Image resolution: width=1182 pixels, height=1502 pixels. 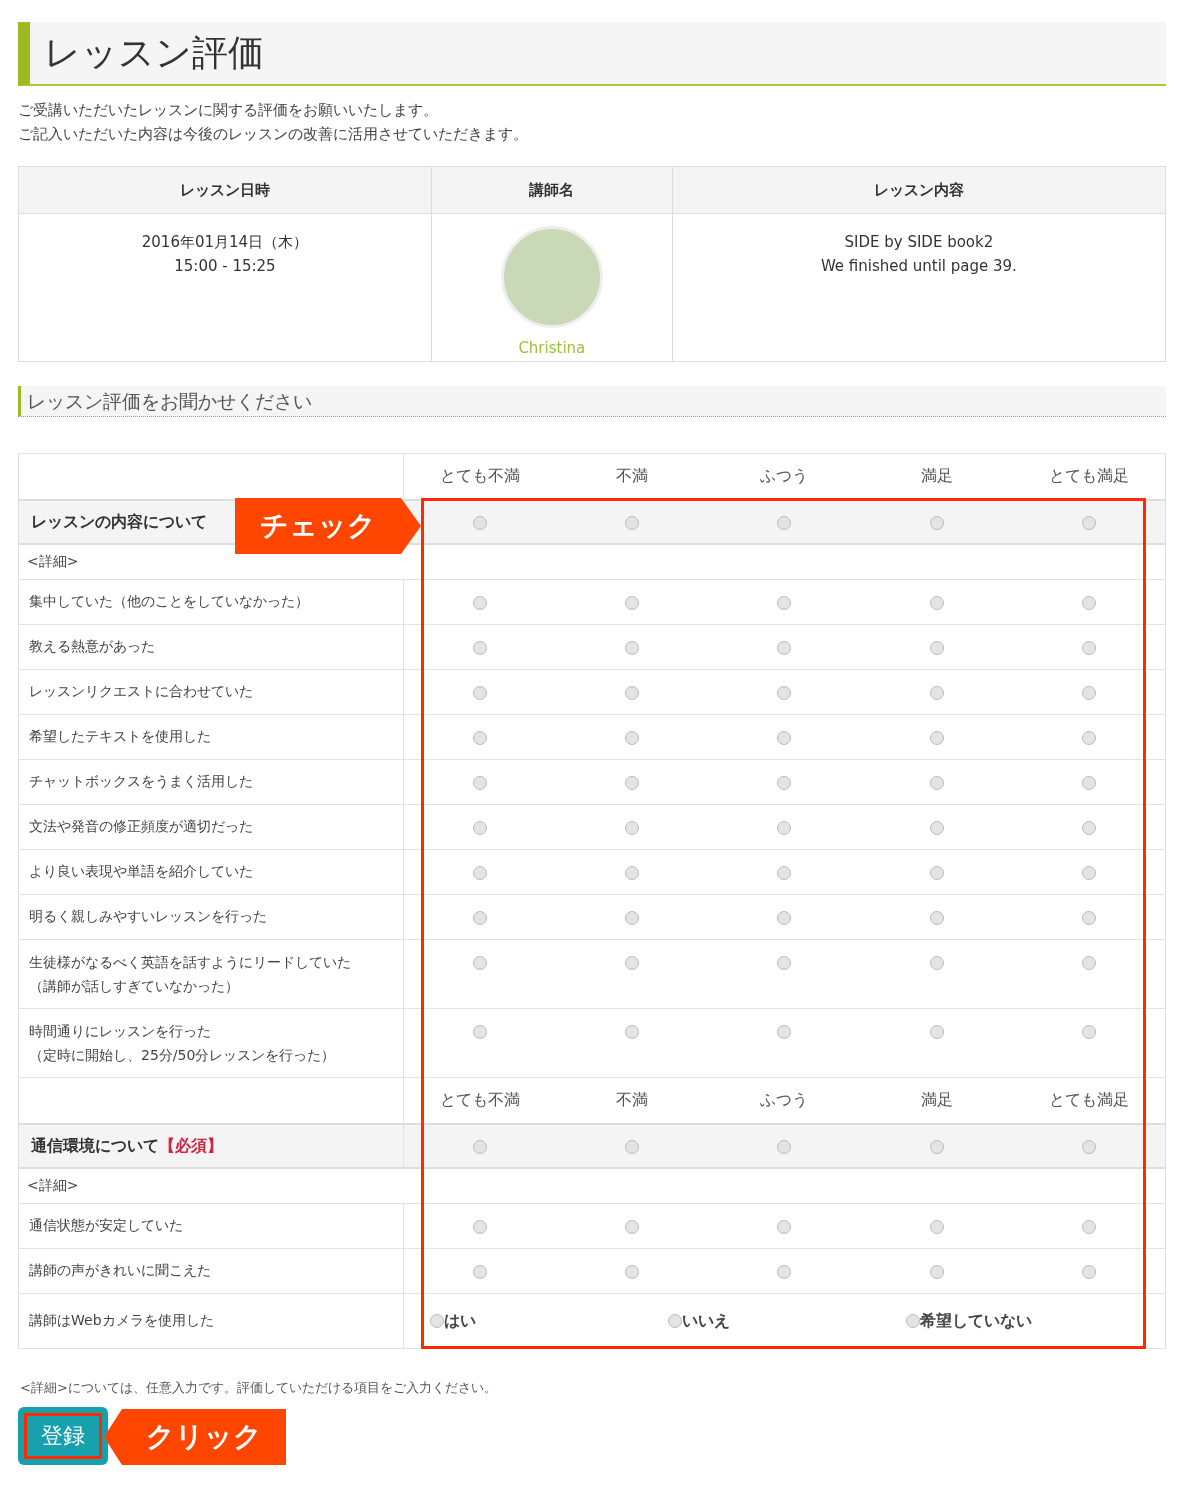 What do you see at coordinates (141, 692) in the screenshot?
I see `question-text: レッスンリクエストに合わせていた` at bounding box center [141, 692].